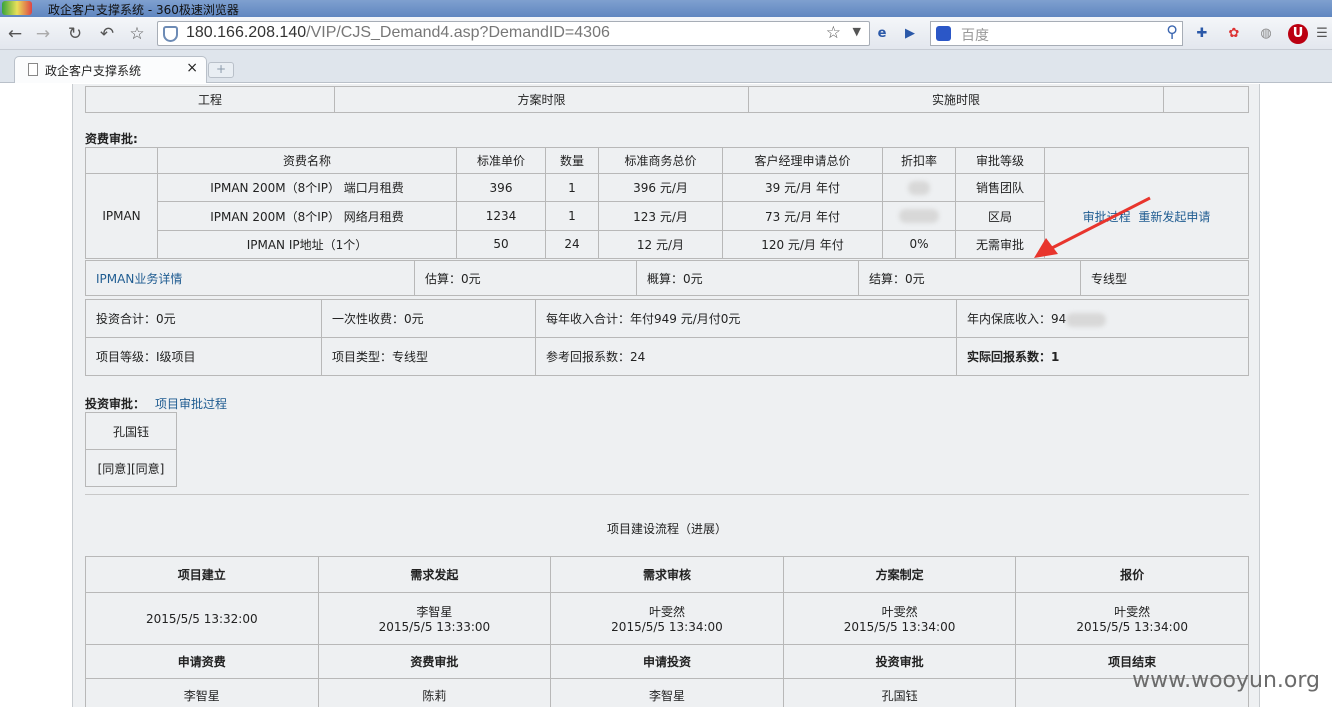 This screenshot has height=707, width=1332. What do you see at coordinates (434, 692) in the screenshot?
I see `process-person: 陈莉` at bounding box center [434, 692].